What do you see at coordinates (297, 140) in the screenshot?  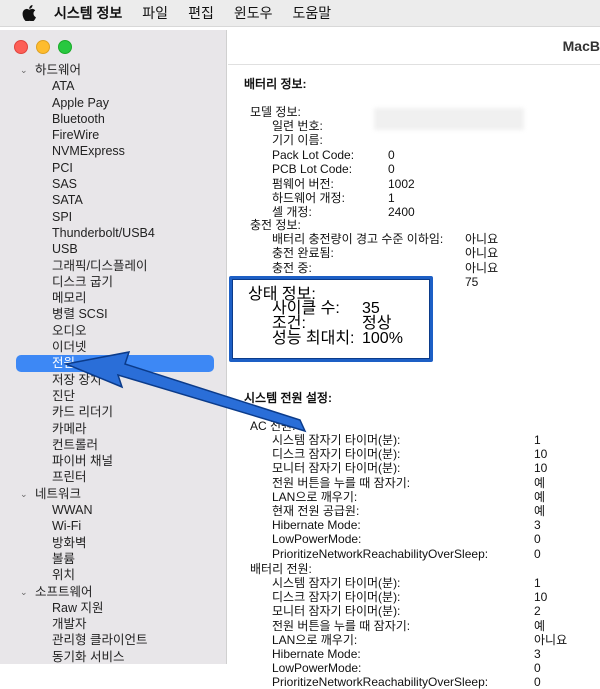 I see `info-key: 기기 이름:` at bounding box center [297, 140].